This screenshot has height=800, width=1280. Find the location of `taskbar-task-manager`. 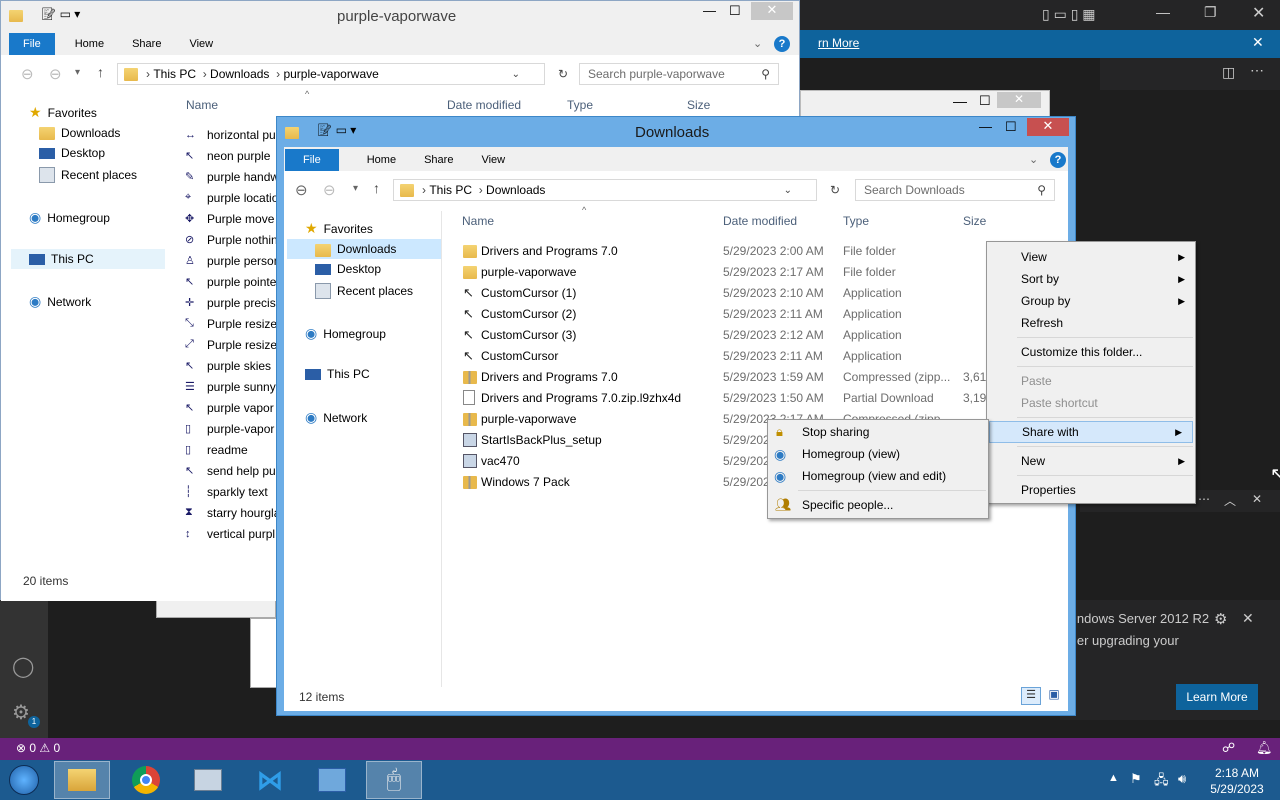

taskbar-task-manager is located at coordinates (208, 780).